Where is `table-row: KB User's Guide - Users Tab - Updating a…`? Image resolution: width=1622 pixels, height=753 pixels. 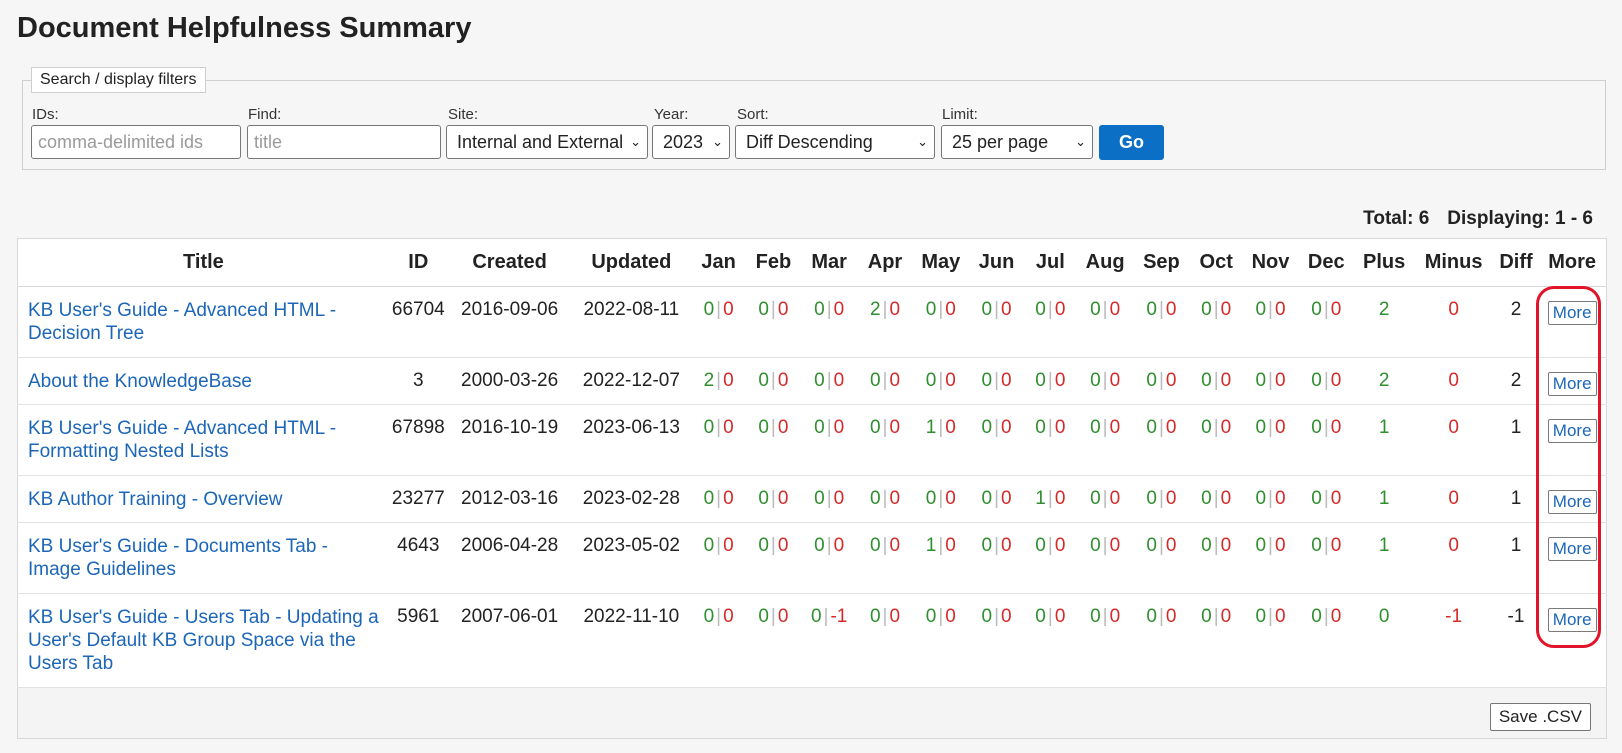 table-row: KB User's Guide - Users Tab - Updating a… is located at coordinates (812, 640).